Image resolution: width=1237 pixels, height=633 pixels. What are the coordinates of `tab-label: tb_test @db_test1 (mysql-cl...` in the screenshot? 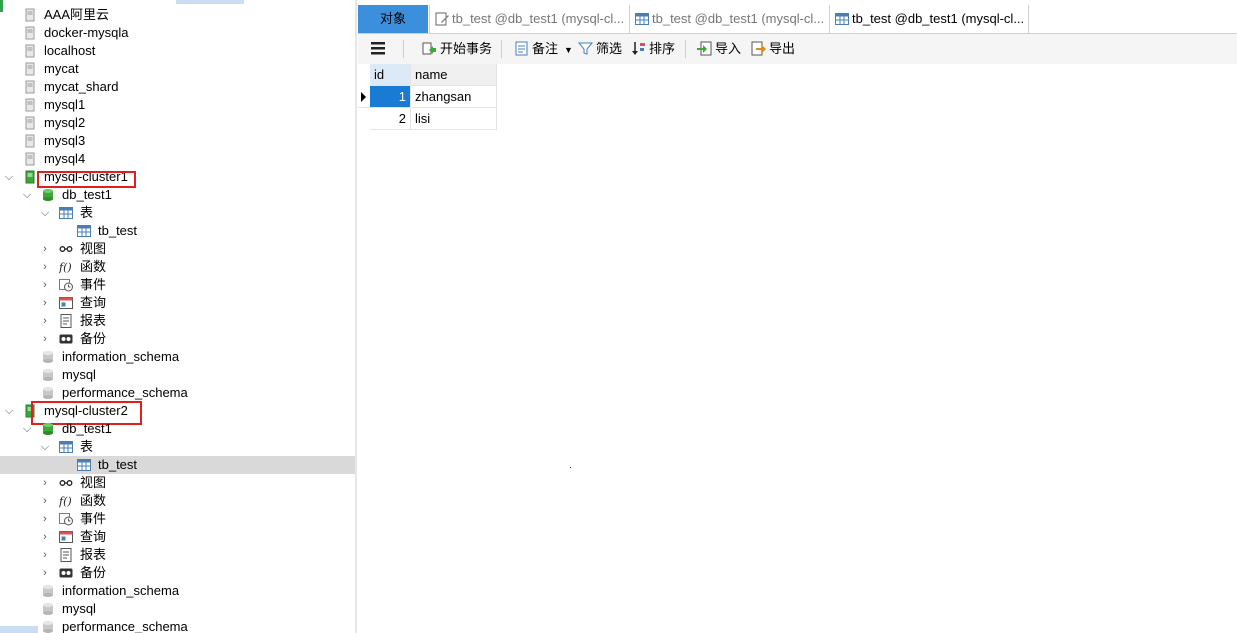 It's located at (738, 18).